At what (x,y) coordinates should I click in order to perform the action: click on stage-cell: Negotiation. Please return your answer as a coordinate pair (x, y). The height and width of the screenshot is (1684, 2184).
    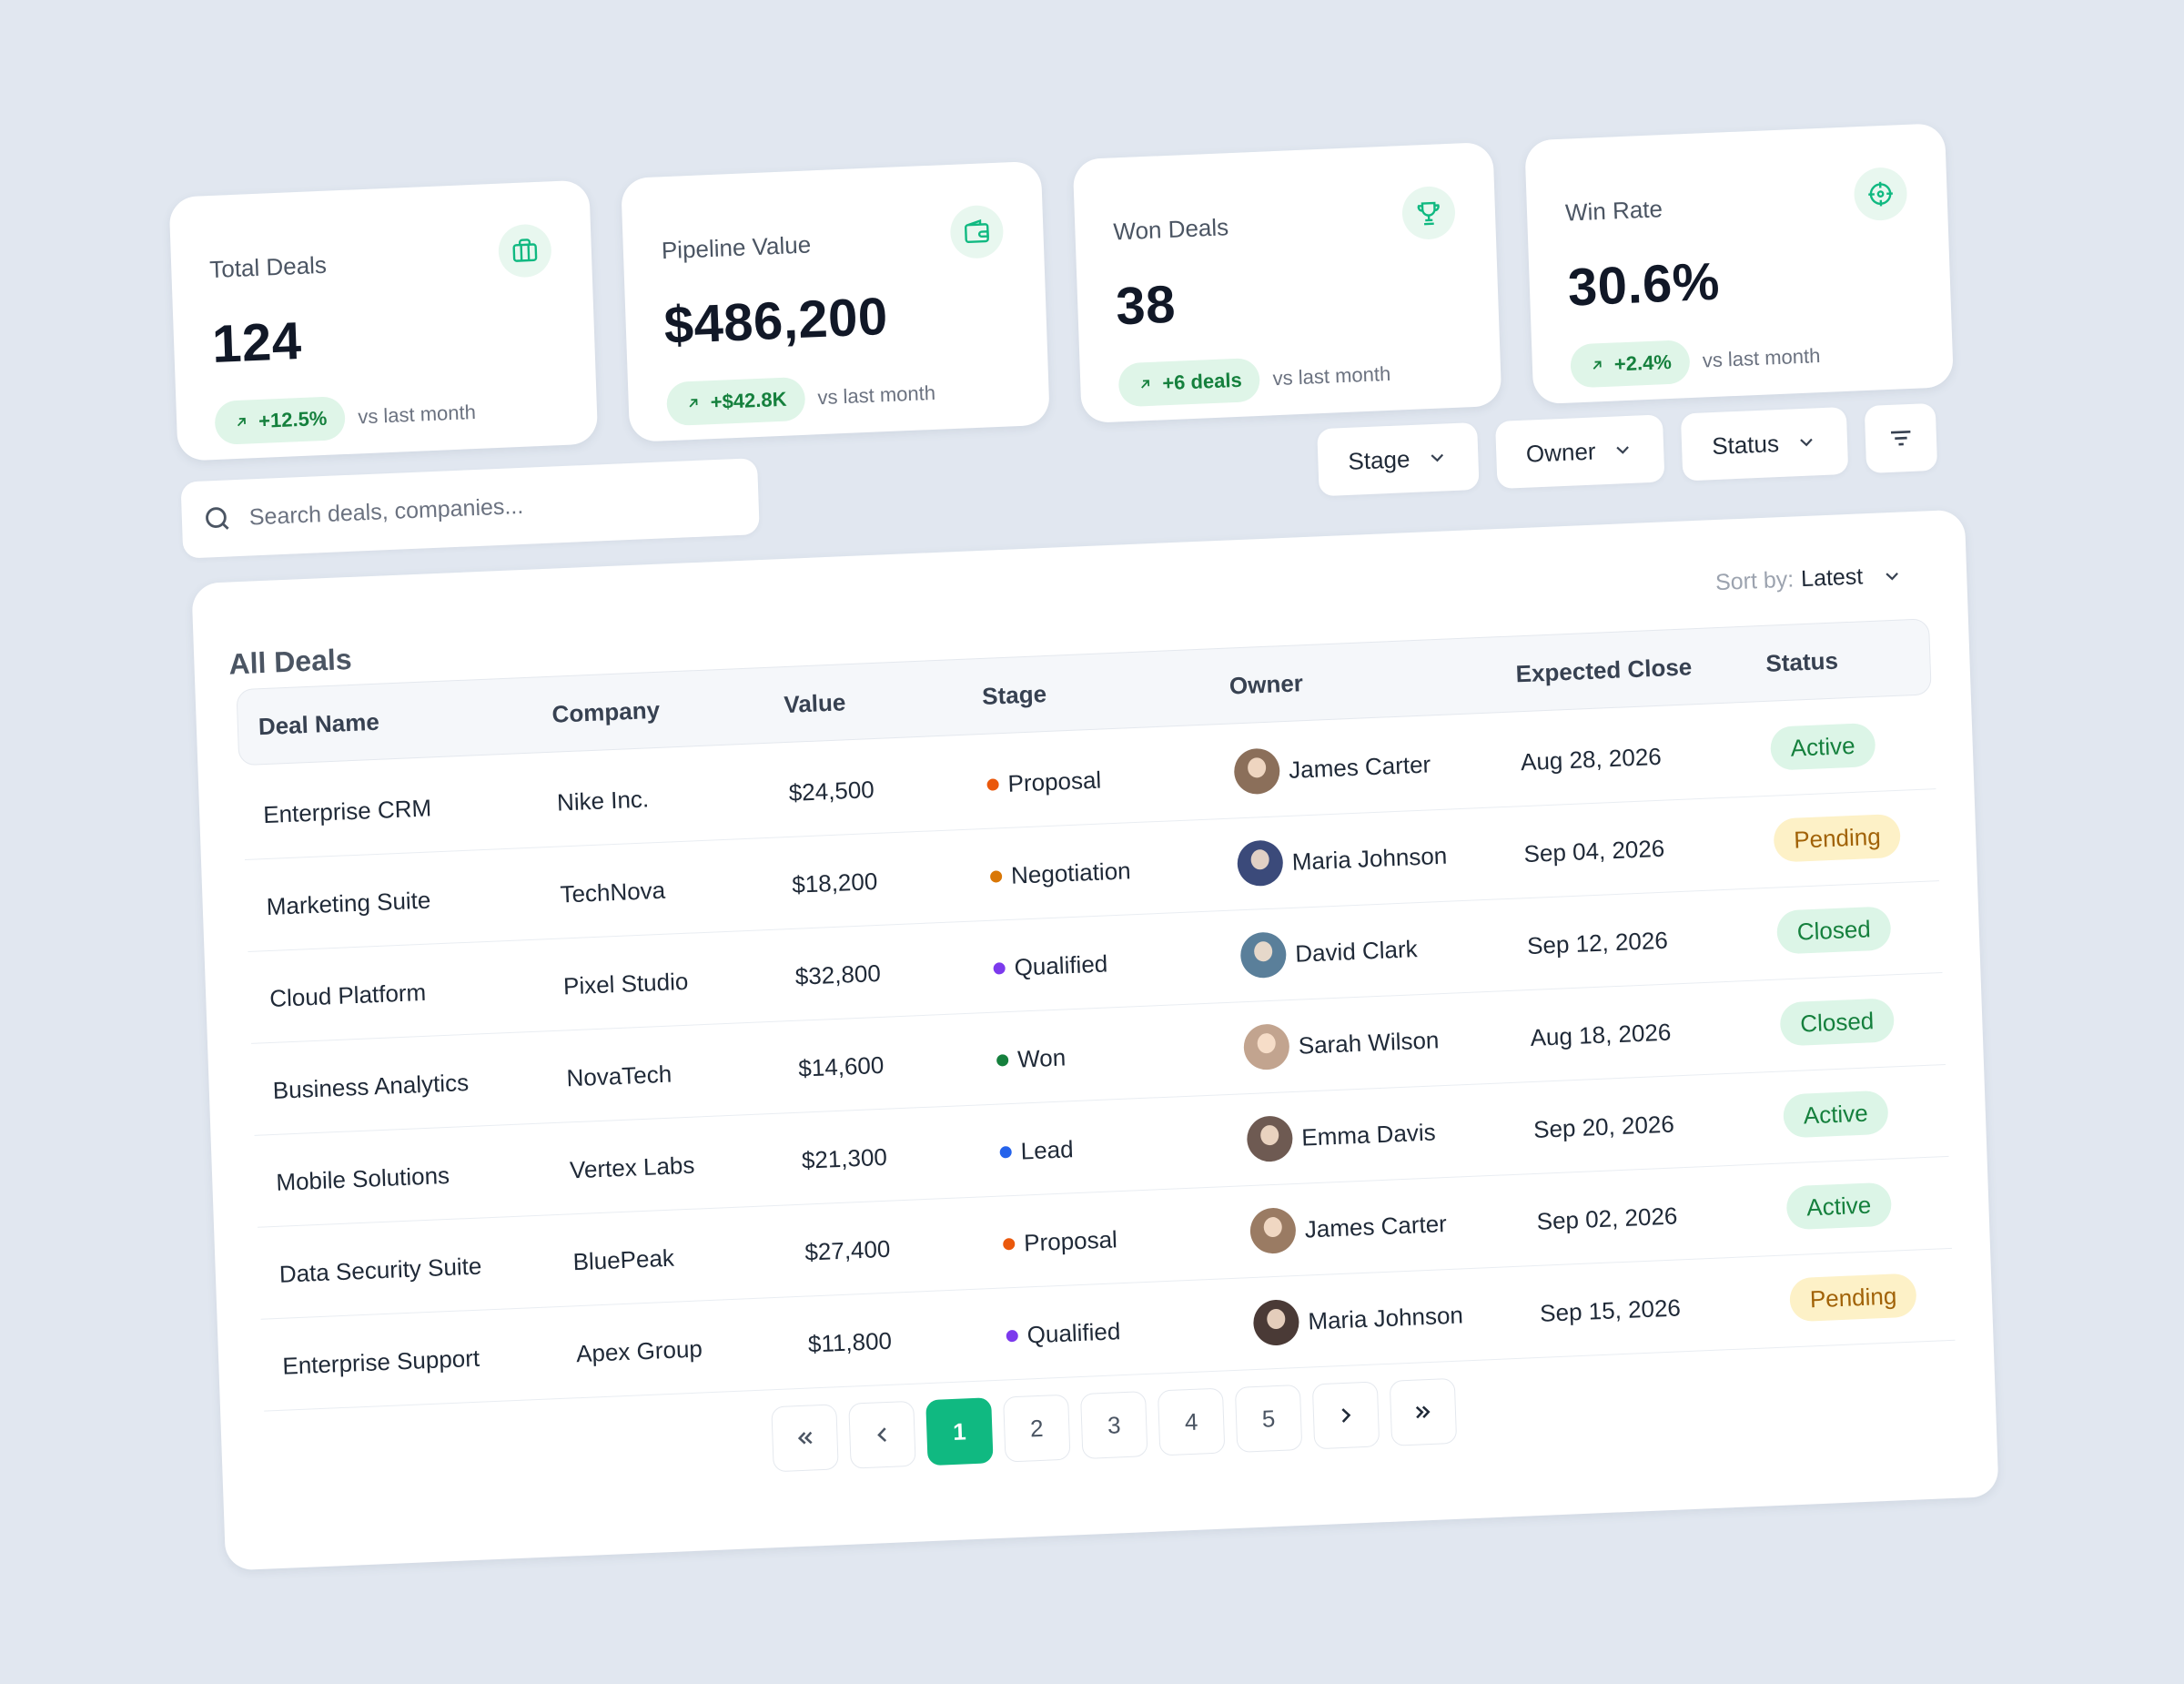
    Looking at the image, I should click on (1061, 874).